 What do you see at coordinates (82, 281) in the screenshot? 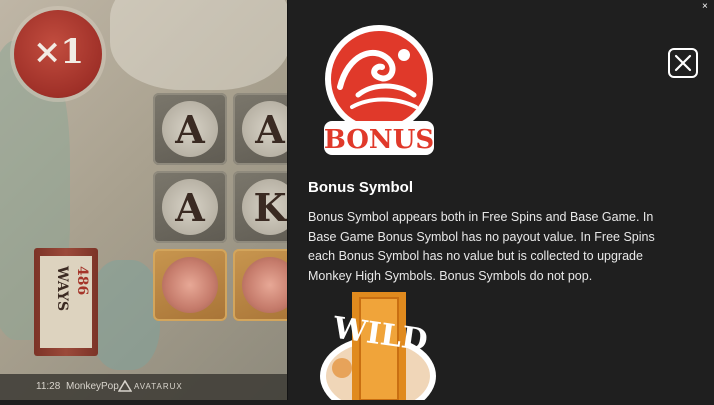
I see `ways-value: 486` at bounding box center [82, 281].